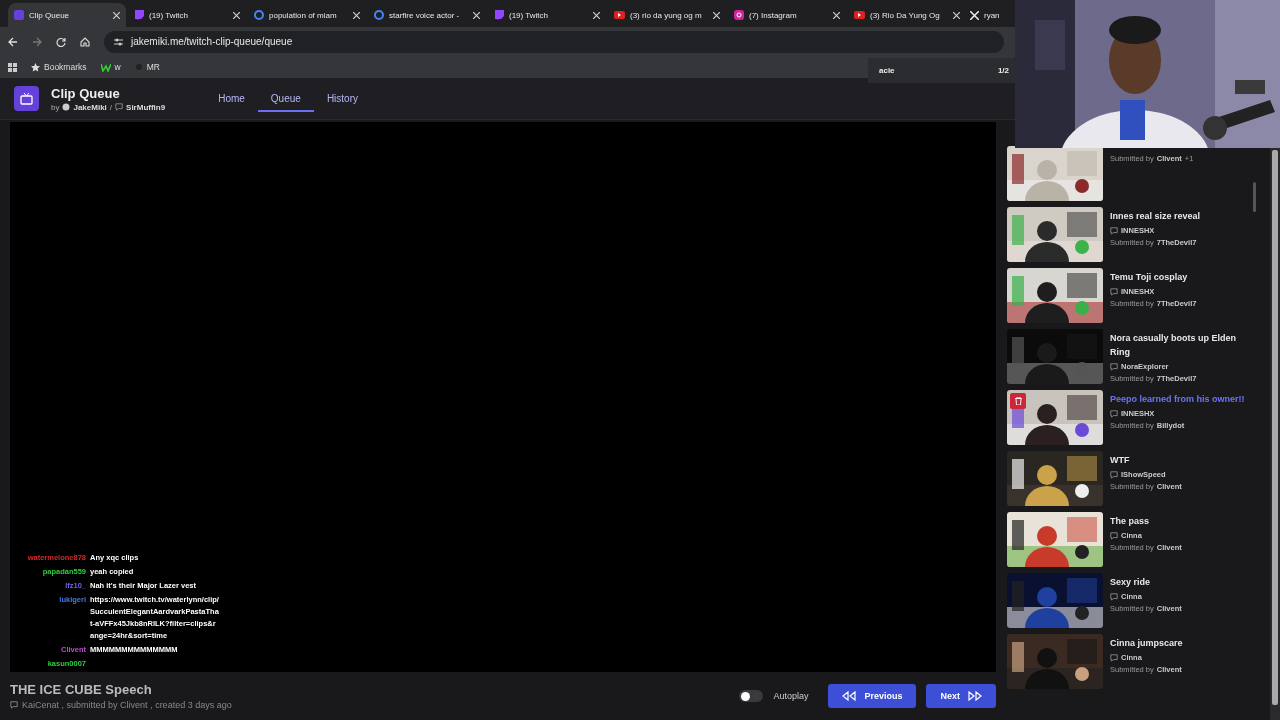 Image resolution: width=1280 pixels, height=720 pixels. Describe the element at coordinates (1182, 399) in the screenshot. I see `clip-title: Peepo learned from his owner!!` at that location.